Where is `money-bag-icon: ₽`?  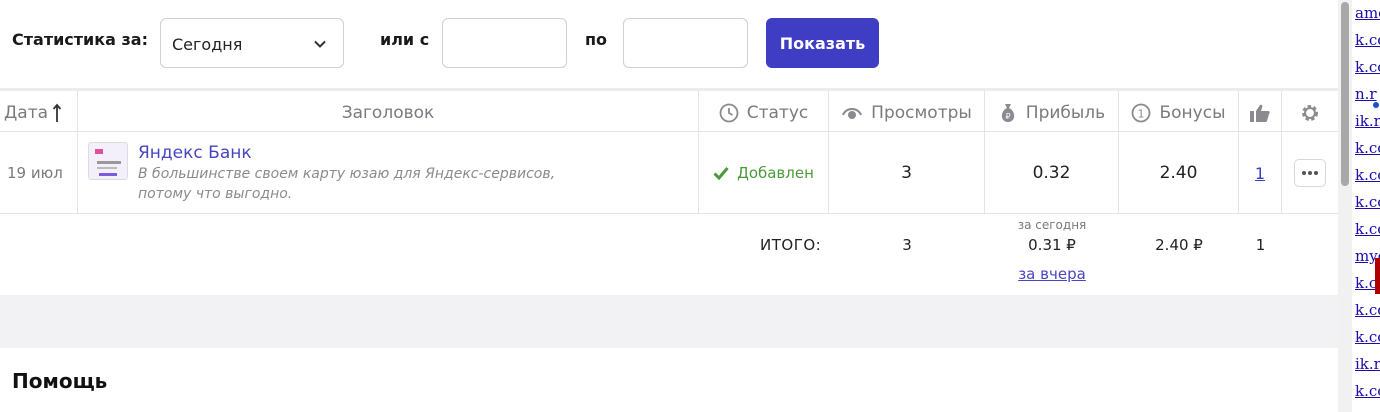 money-bag-icon: ₽ is located at coordinates (1007, 113).